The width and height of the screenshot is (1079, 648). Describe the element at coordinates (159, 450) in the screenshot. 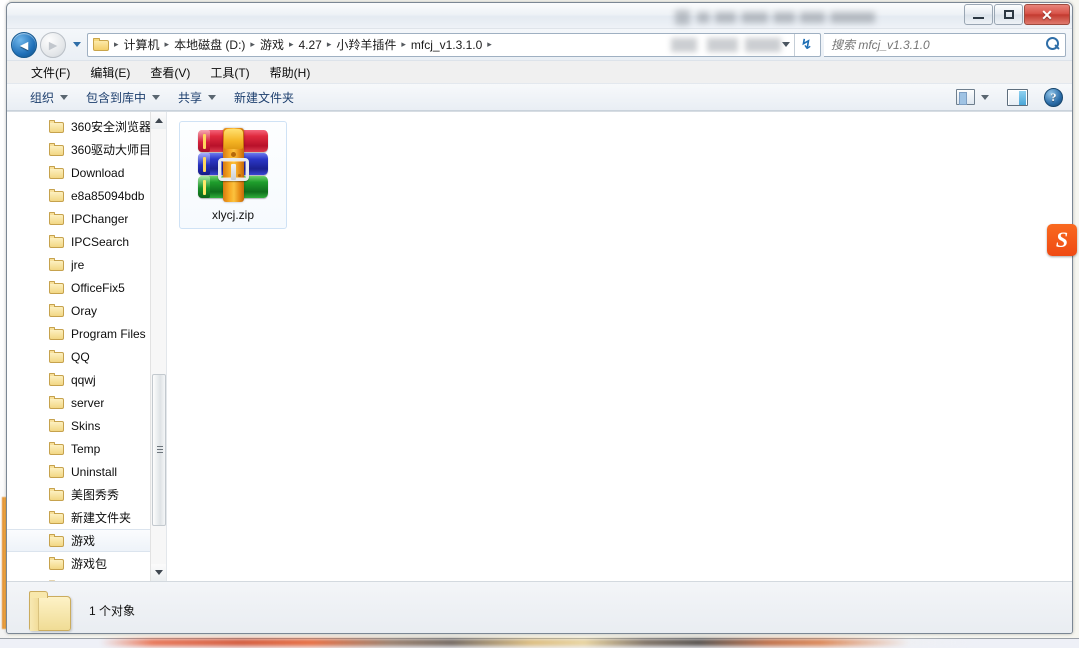

I see `scrollbar-thumb` at that location.